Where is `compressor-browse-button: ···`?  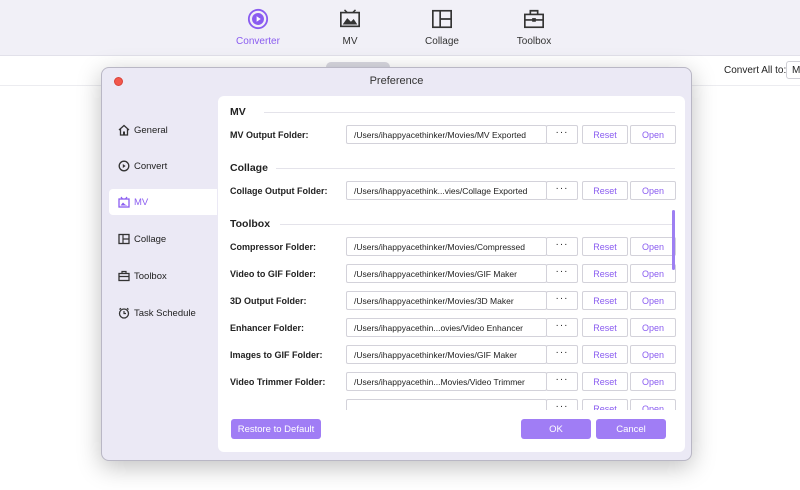
compressor-browse-button: ··· is located at coordinates (562, 246).